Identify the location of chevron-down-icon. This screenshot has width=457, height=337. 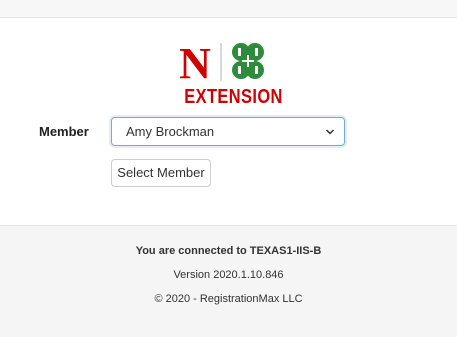
(330, 132).